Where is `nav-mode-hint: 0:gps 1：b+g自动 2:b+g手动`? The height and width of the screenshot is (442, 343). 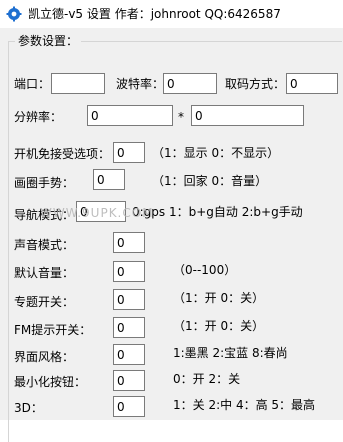
nav-mode-hint: 0:gps 1：b+g自动 2:b+g手动 is located at coordinates (217, 212).